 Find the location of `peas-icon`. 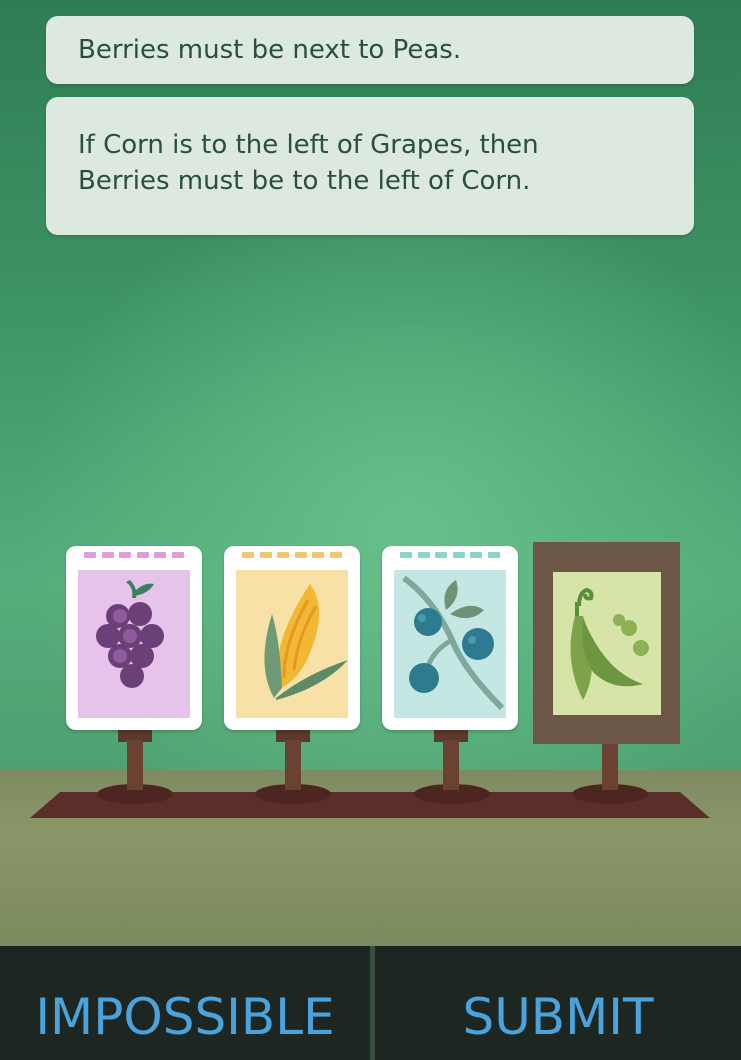

peas-icon is located at coordinates (609, 643).